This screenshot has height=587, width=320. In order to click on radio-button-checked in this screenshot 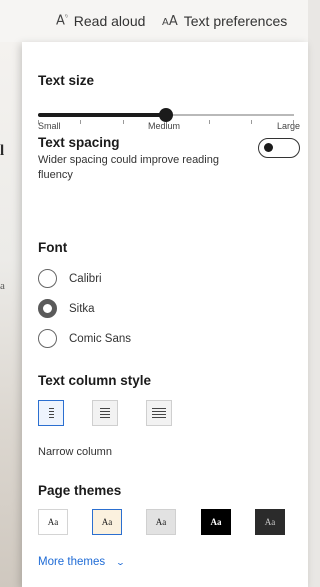, I will do `click(47, 308)`.